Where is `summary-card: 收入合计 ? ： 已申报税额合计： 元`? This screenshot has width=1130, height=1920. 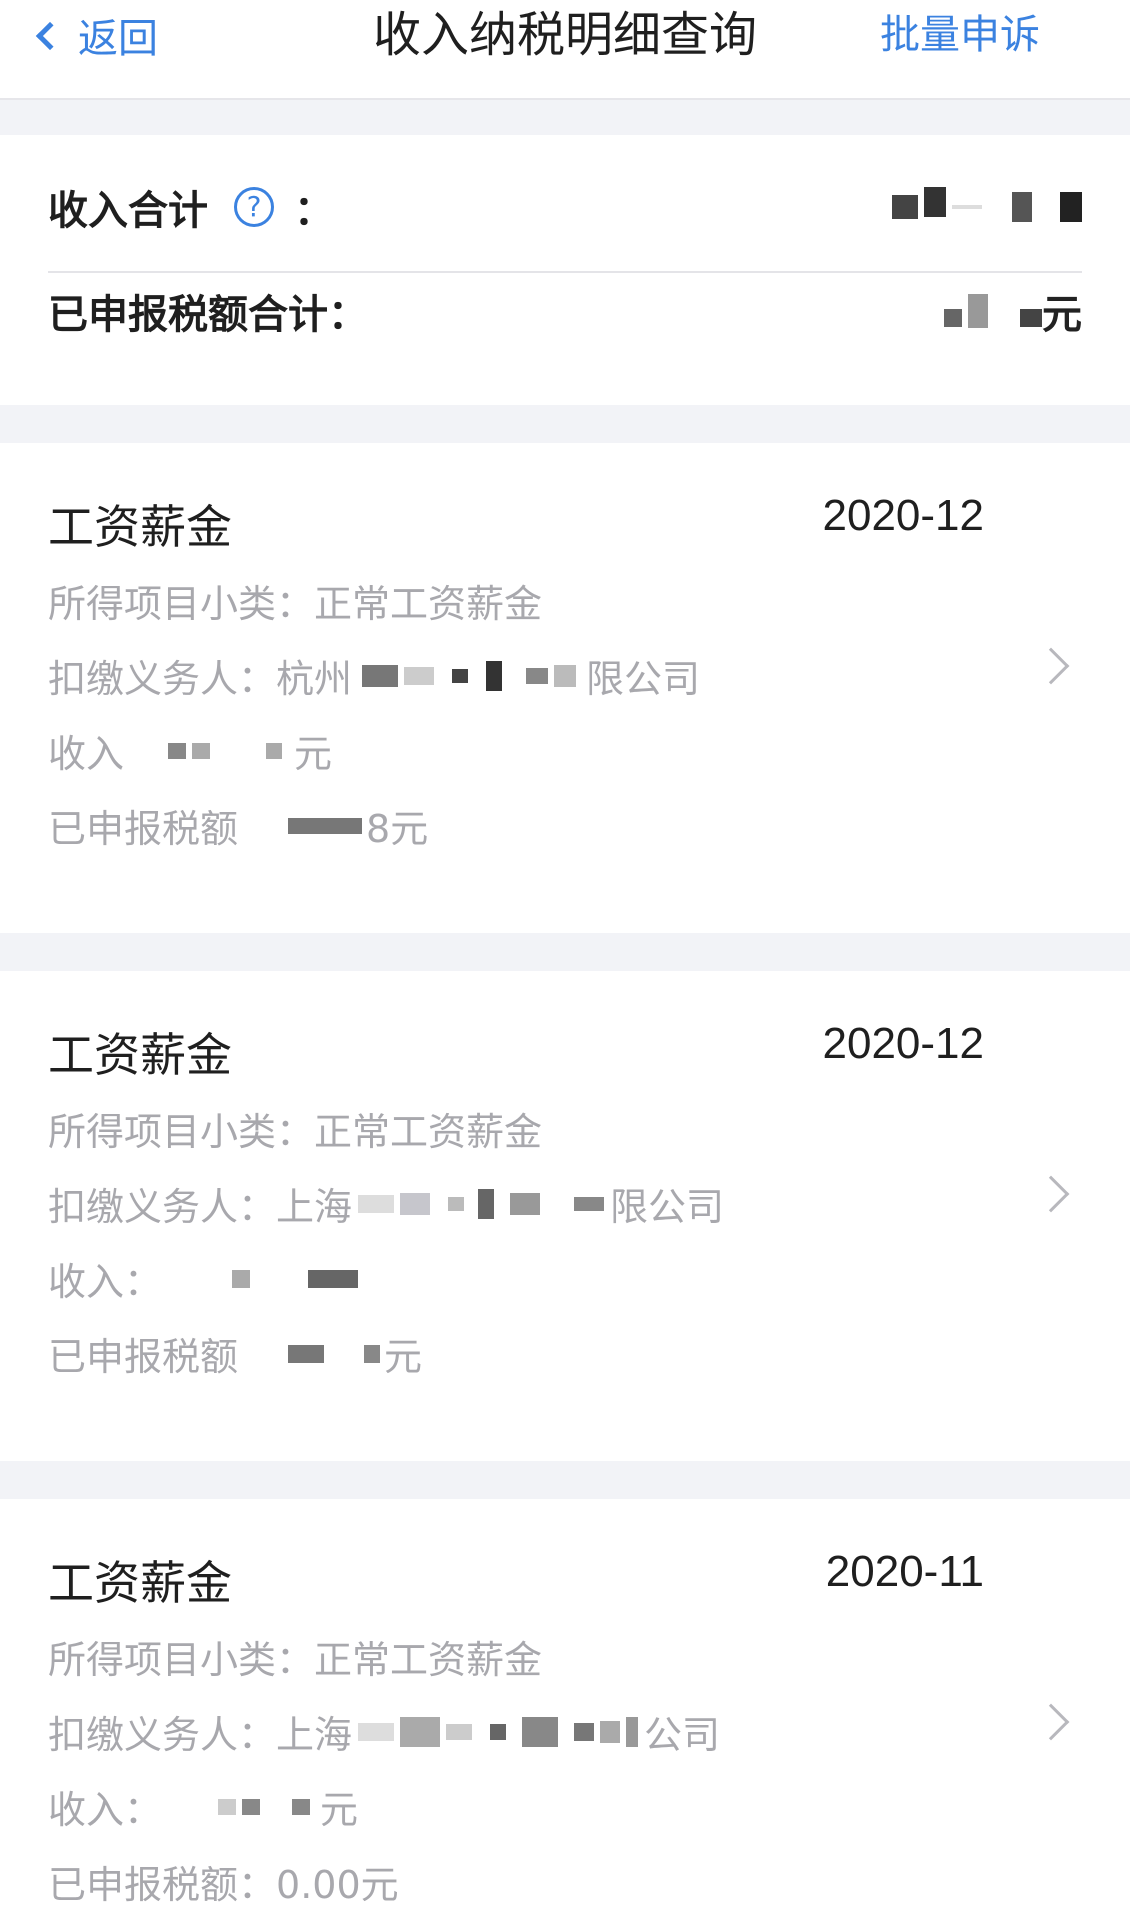
summary-card: 收入合计 ? ： 已申报税额合计： 元 is located at coordinates (565, 270).